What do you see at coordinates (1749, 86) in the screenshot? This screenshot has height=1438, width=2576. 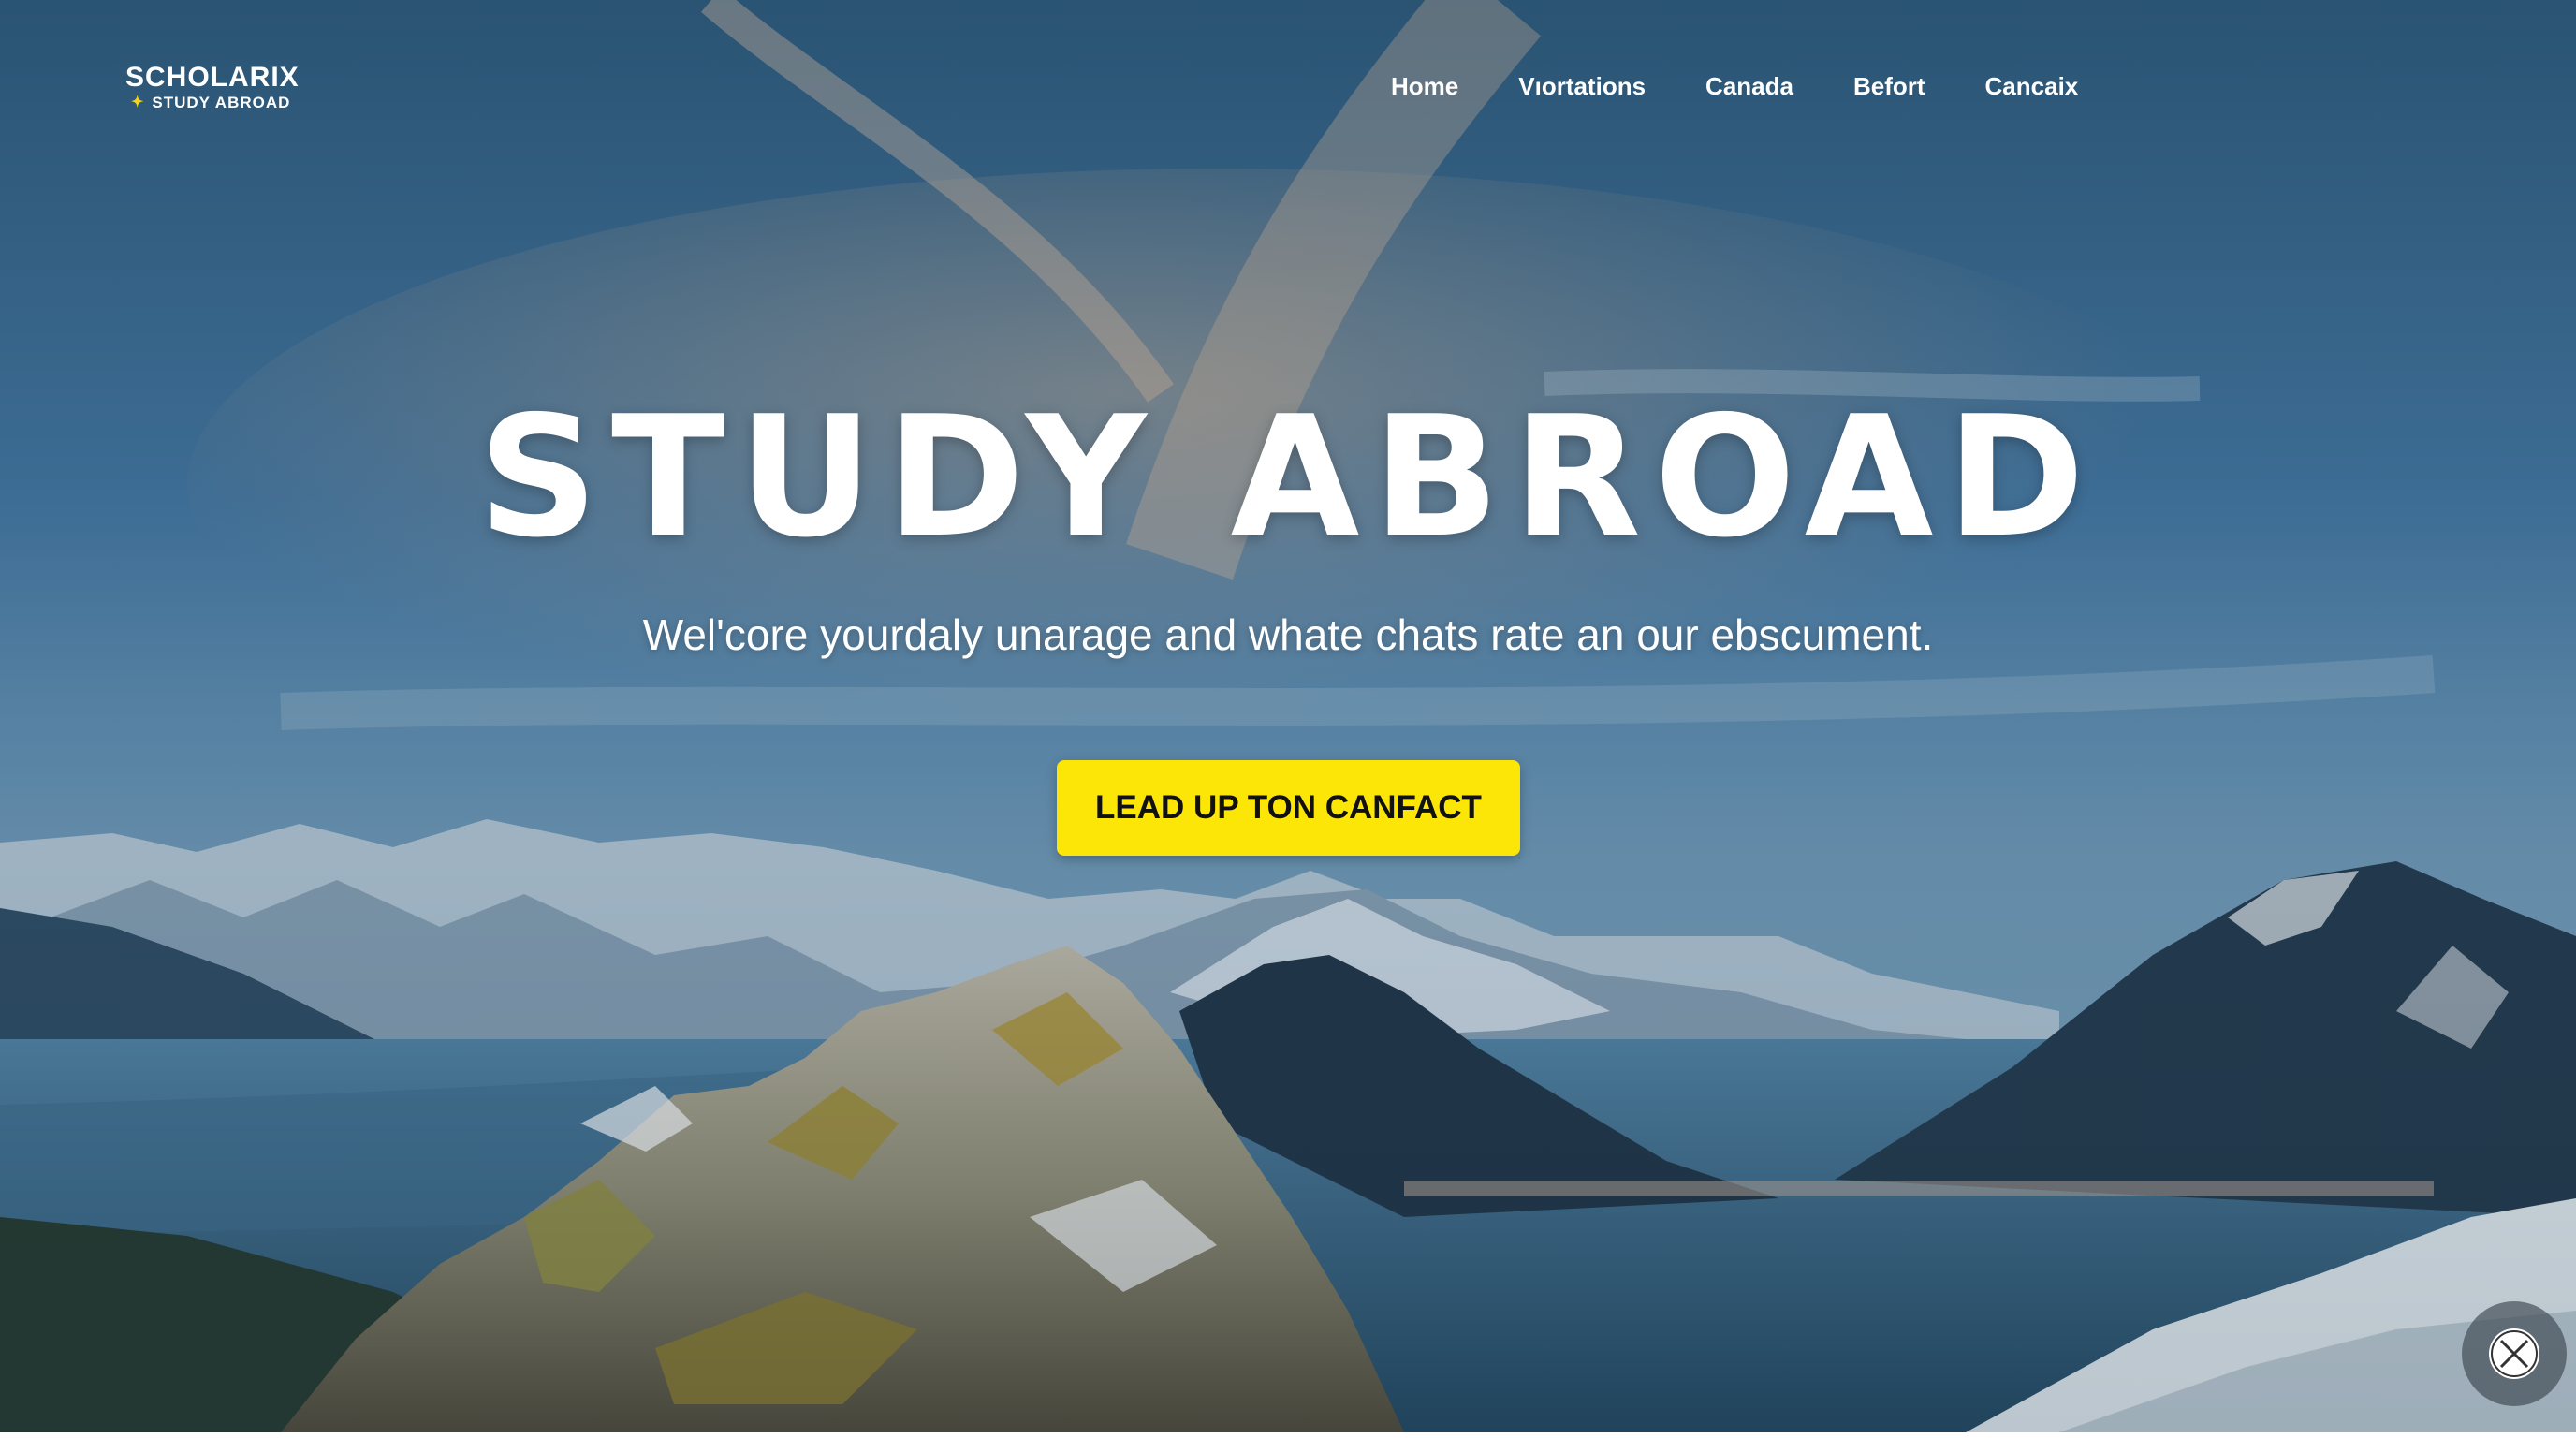 I see `nav-item-canada: Canada` at bounding box center [1749, 86].